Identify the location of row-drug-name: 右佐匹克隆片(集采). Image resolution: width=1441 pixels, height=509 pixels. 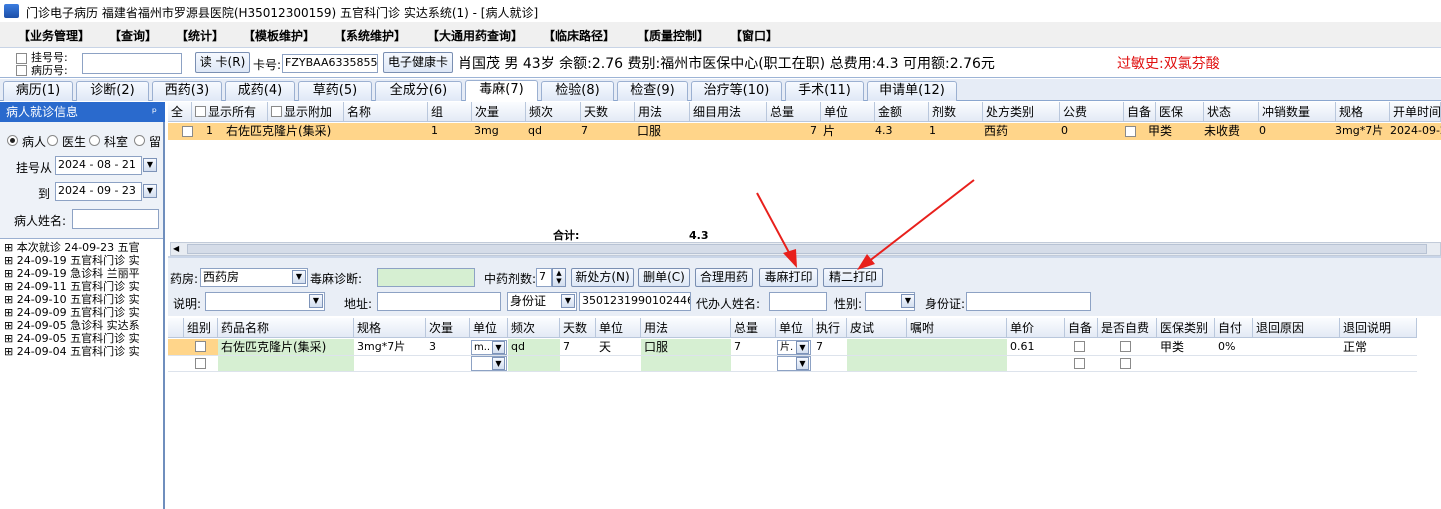
(286, 347).